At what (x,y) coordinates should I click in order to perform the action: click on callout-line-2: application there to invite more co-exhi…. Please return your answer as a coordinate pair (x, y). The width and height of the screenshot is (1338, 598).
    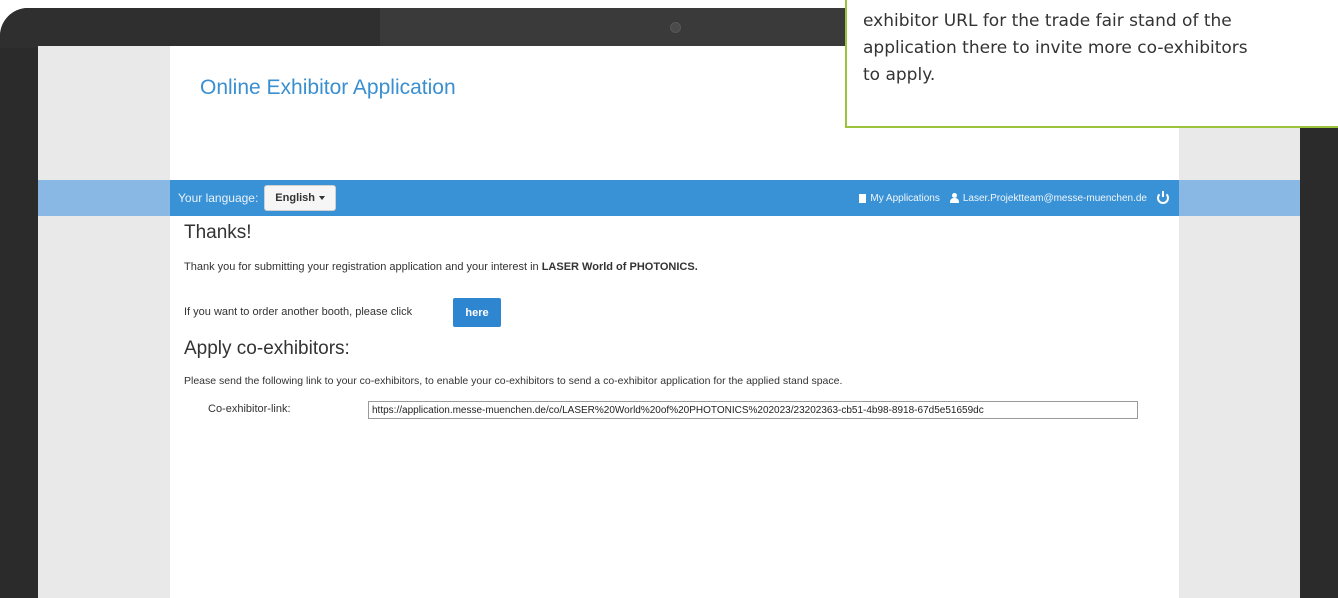
    Looking at the image, I should click on (1055, 48).